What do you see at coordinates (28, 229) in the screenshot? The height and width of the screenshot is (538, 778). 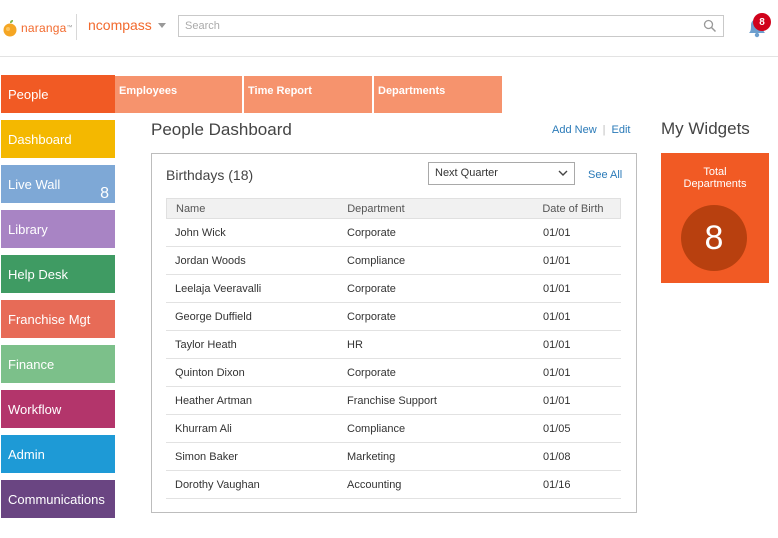 I see `sidebar-item-label: Library` at bounding box center [28, 229].